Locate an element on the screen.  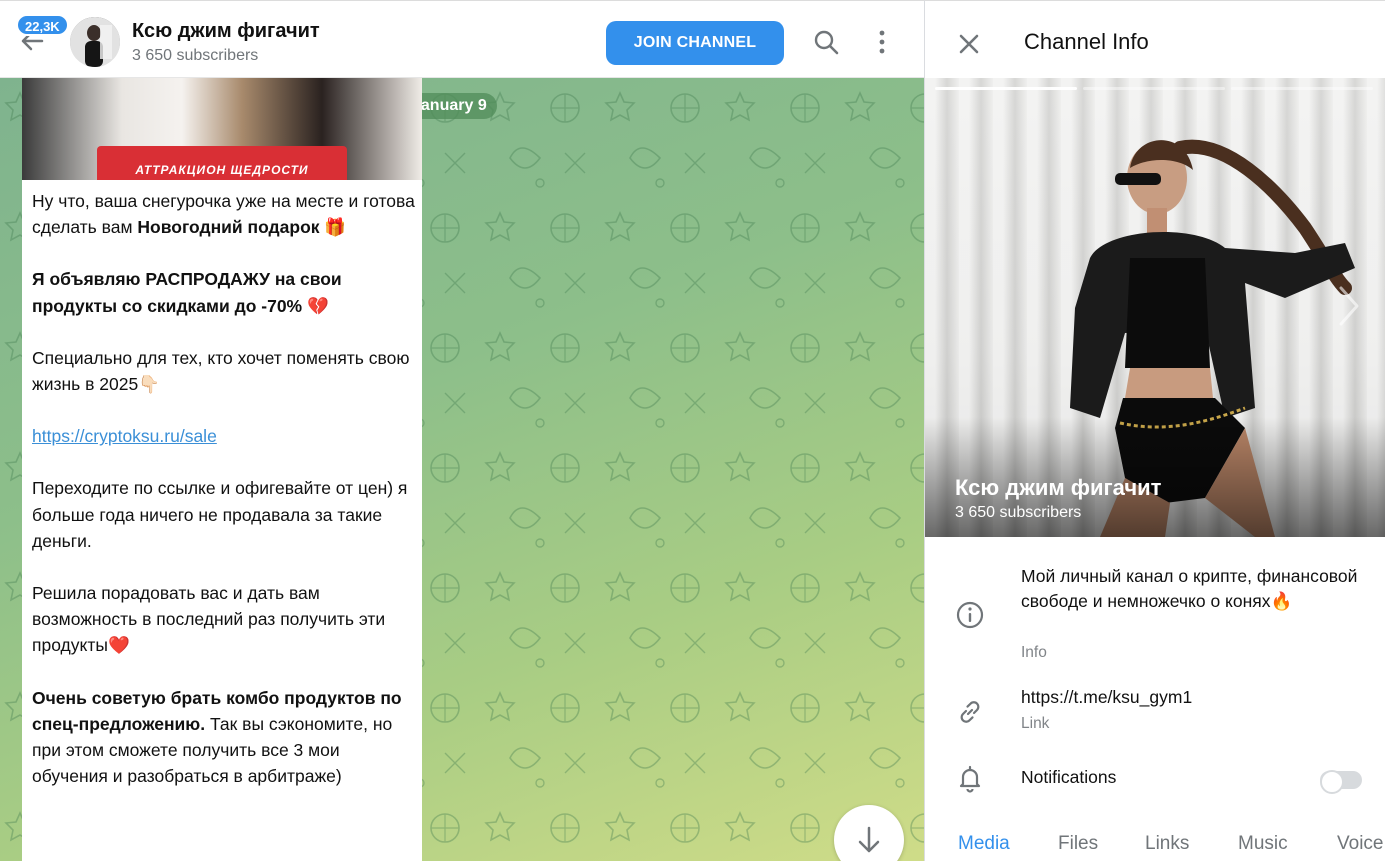
photo-progress-bars is located at coordinates (1155, 88).